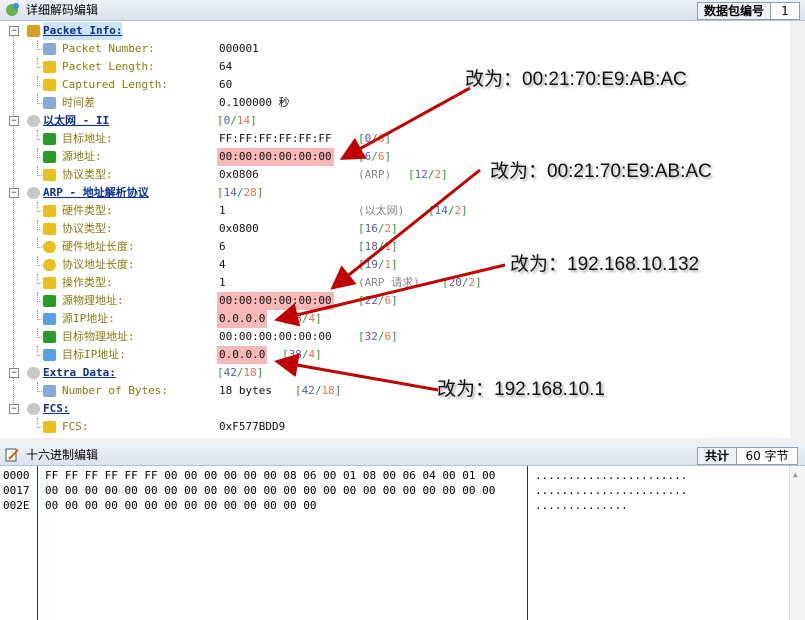  What do you see at coordinates (605, 264) in the screenshot?
I see `annotation-text: 改为：192.168.10.132` at bounding box center [605, 264].